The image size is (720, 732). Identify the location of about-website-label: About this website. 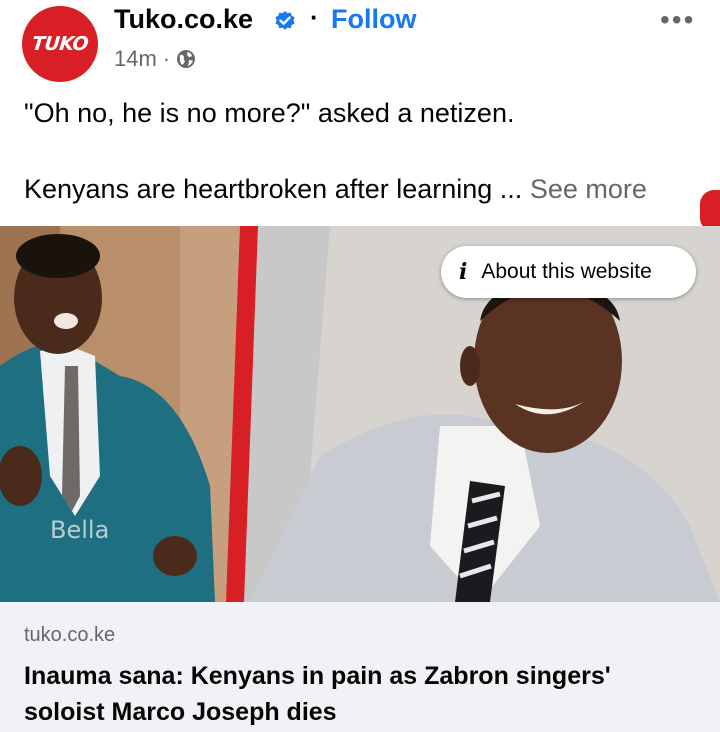
(566, 271).